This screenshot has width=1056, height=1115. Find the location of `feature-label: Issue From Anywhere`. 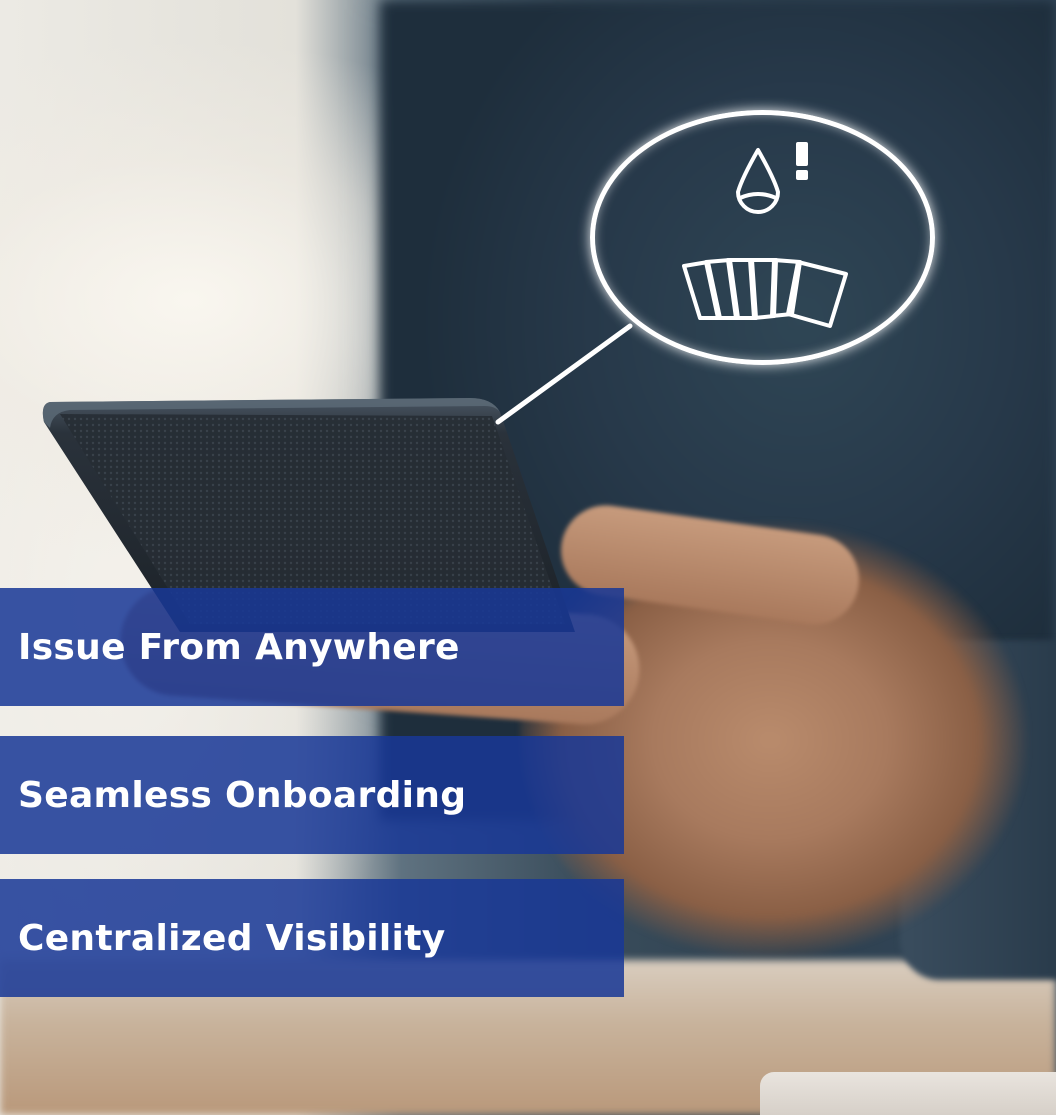

feature-label: Issue From Anywhere is located at coordinates (239, 647).